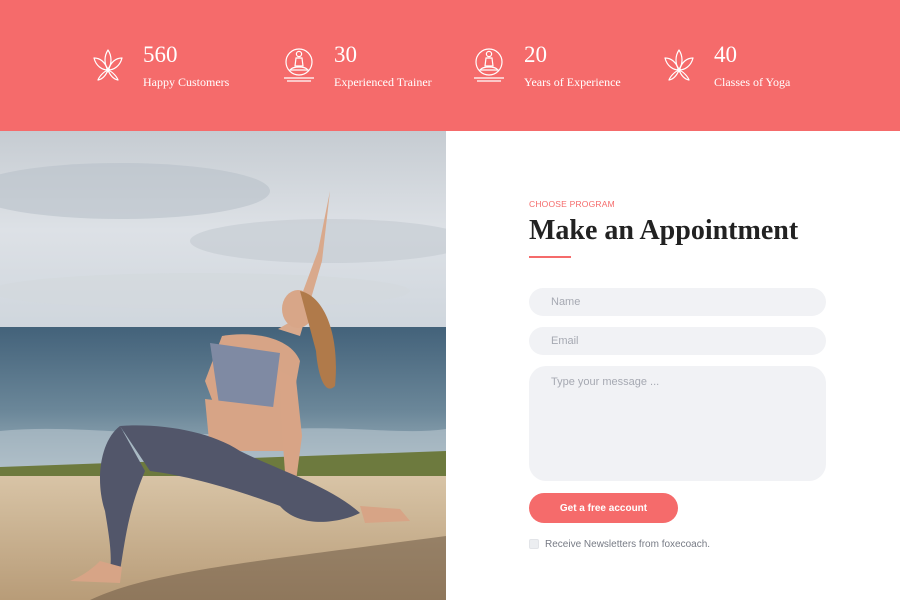 This screenshot has width=900, height=600. Describe the element at coordinates (677, 302) in the screenshot. I see `name-input` at that location.